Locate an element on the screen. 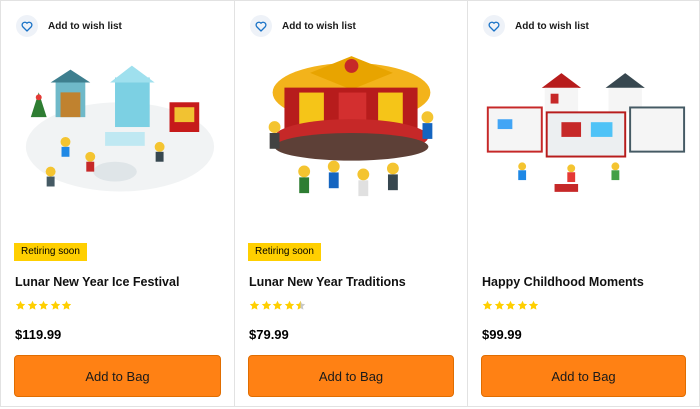  product-title: Happy Childhood Moments is located at coordinates (563, 282).